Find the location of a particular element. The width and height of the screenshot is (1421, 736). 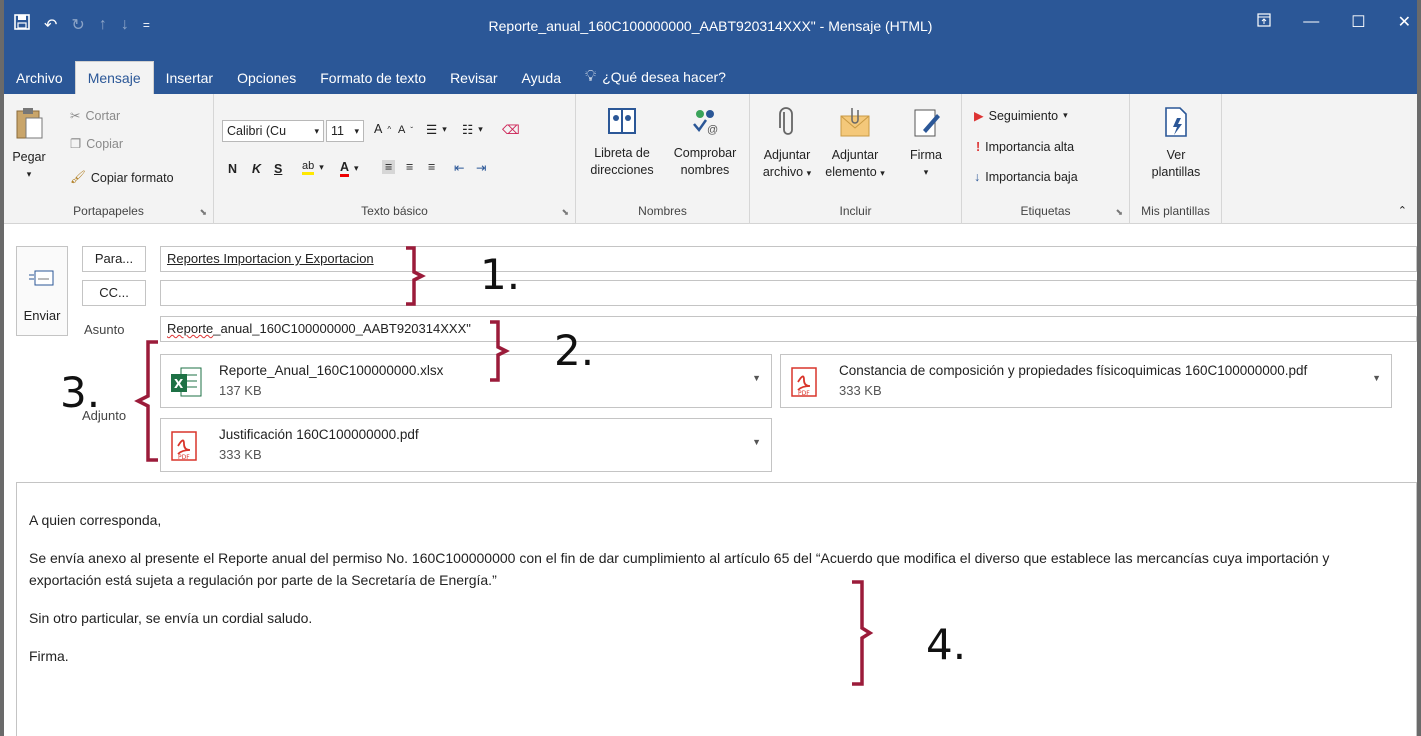

attach-item-button: Adjuntar elemento ▾ is located at coordinates (855, 144).